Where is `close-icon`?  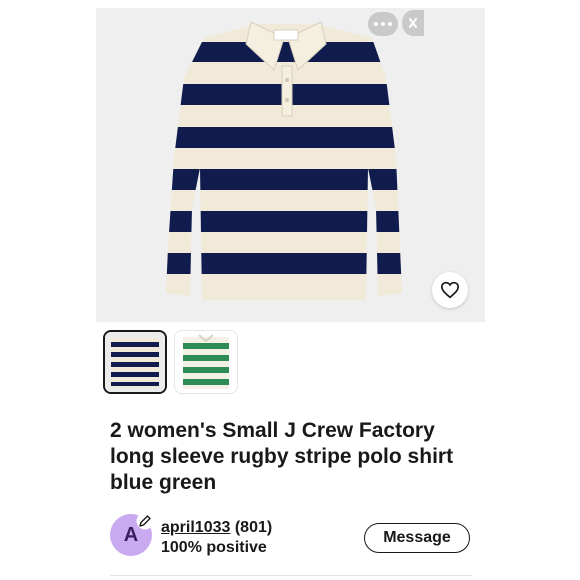 close-icon is located at coordinates (413, 23).